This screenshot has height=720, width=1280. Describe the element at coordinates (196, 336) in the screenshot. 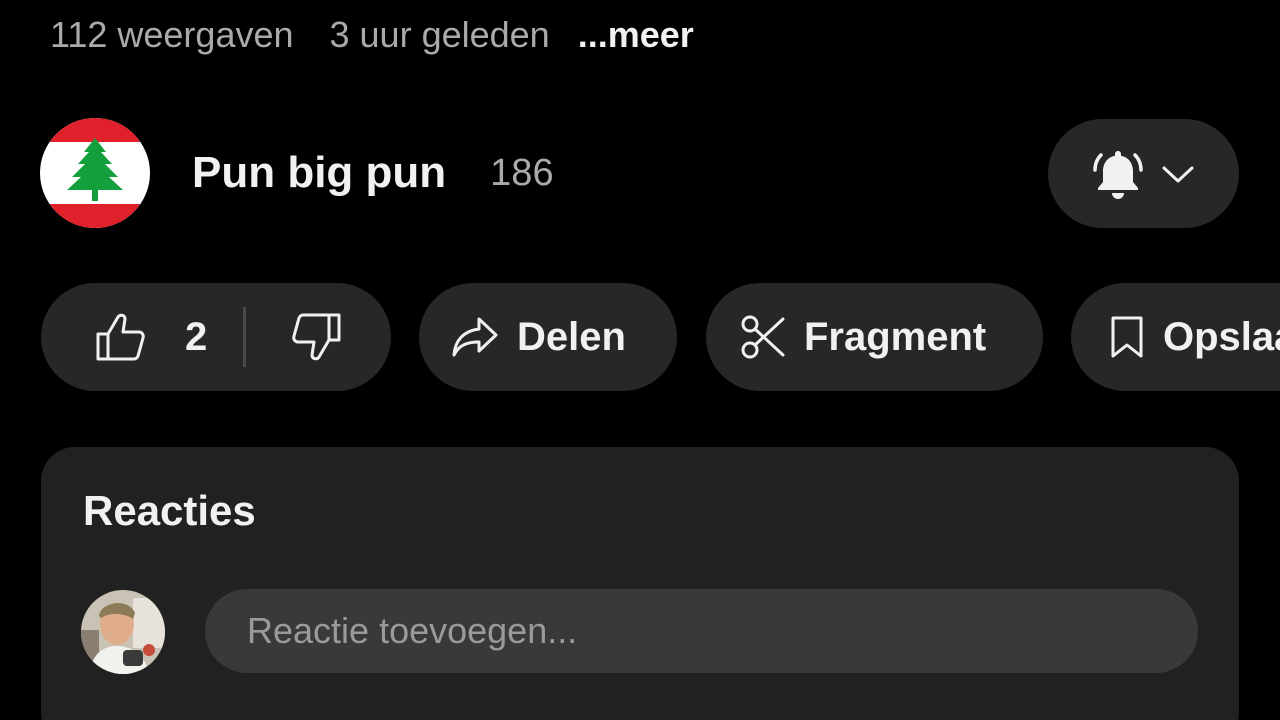

I see `like-count: 2` at that location.